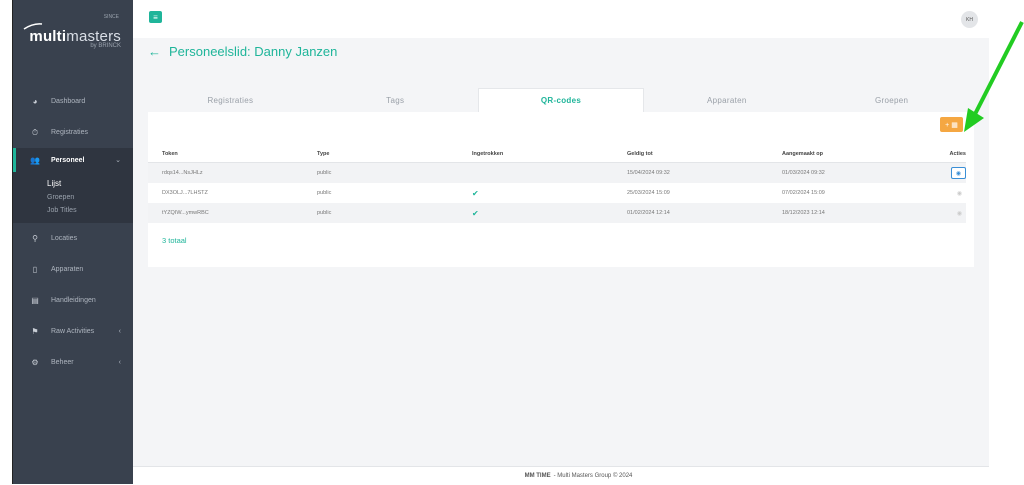 The height and width of the screenshot is (485, 1024). I want to click on sidebar-item-handleidingen: ▤ Handleidingen, so click(73, 300).